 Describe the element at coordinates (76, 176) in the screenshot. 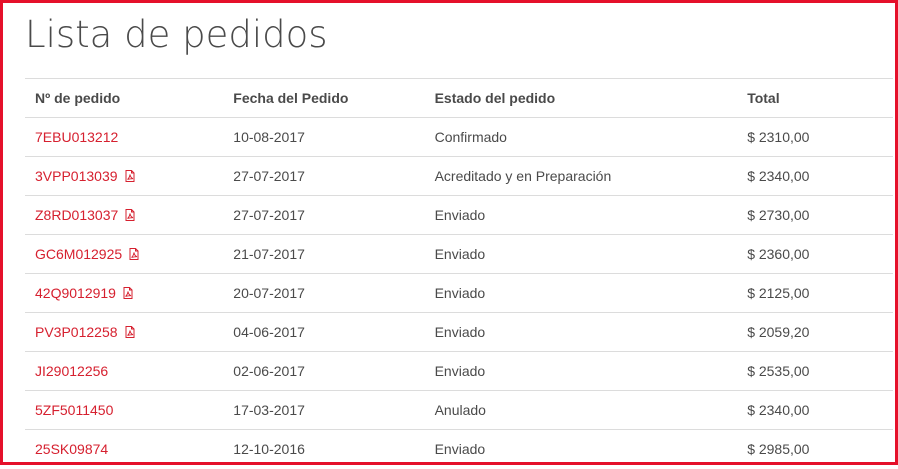

I see `order-number-link: 3VPP013039` at that location.